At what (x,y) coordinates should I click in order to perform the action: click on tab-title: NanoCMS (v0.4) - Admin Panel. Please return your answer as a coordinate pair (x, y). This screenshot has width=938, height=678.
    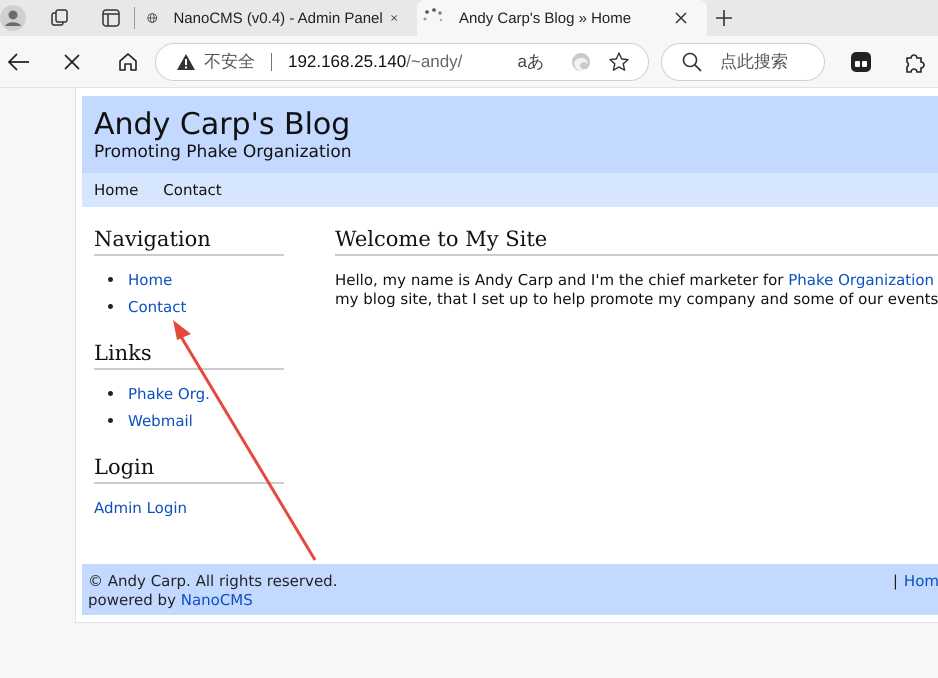
    Looking at the image, I should click on (278, 18).